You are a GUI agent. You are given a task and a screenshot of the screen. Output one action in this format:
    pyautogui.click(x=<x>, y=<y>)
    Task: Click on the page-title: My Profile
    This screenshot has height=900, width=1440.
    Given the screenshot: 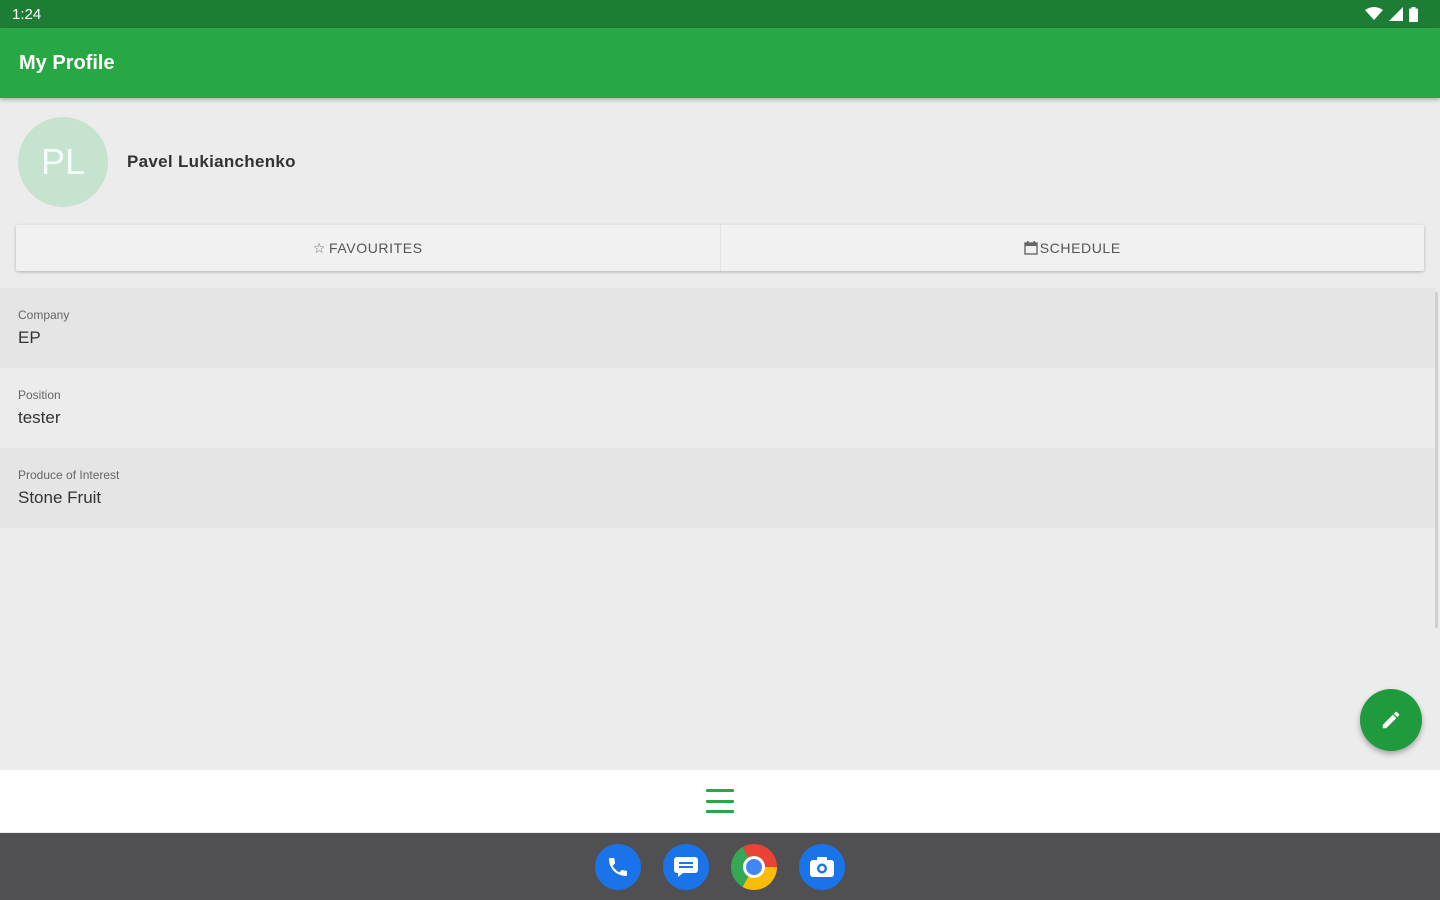 What is the action you would take?
    pyautogui.click(x=67, y=62)
    